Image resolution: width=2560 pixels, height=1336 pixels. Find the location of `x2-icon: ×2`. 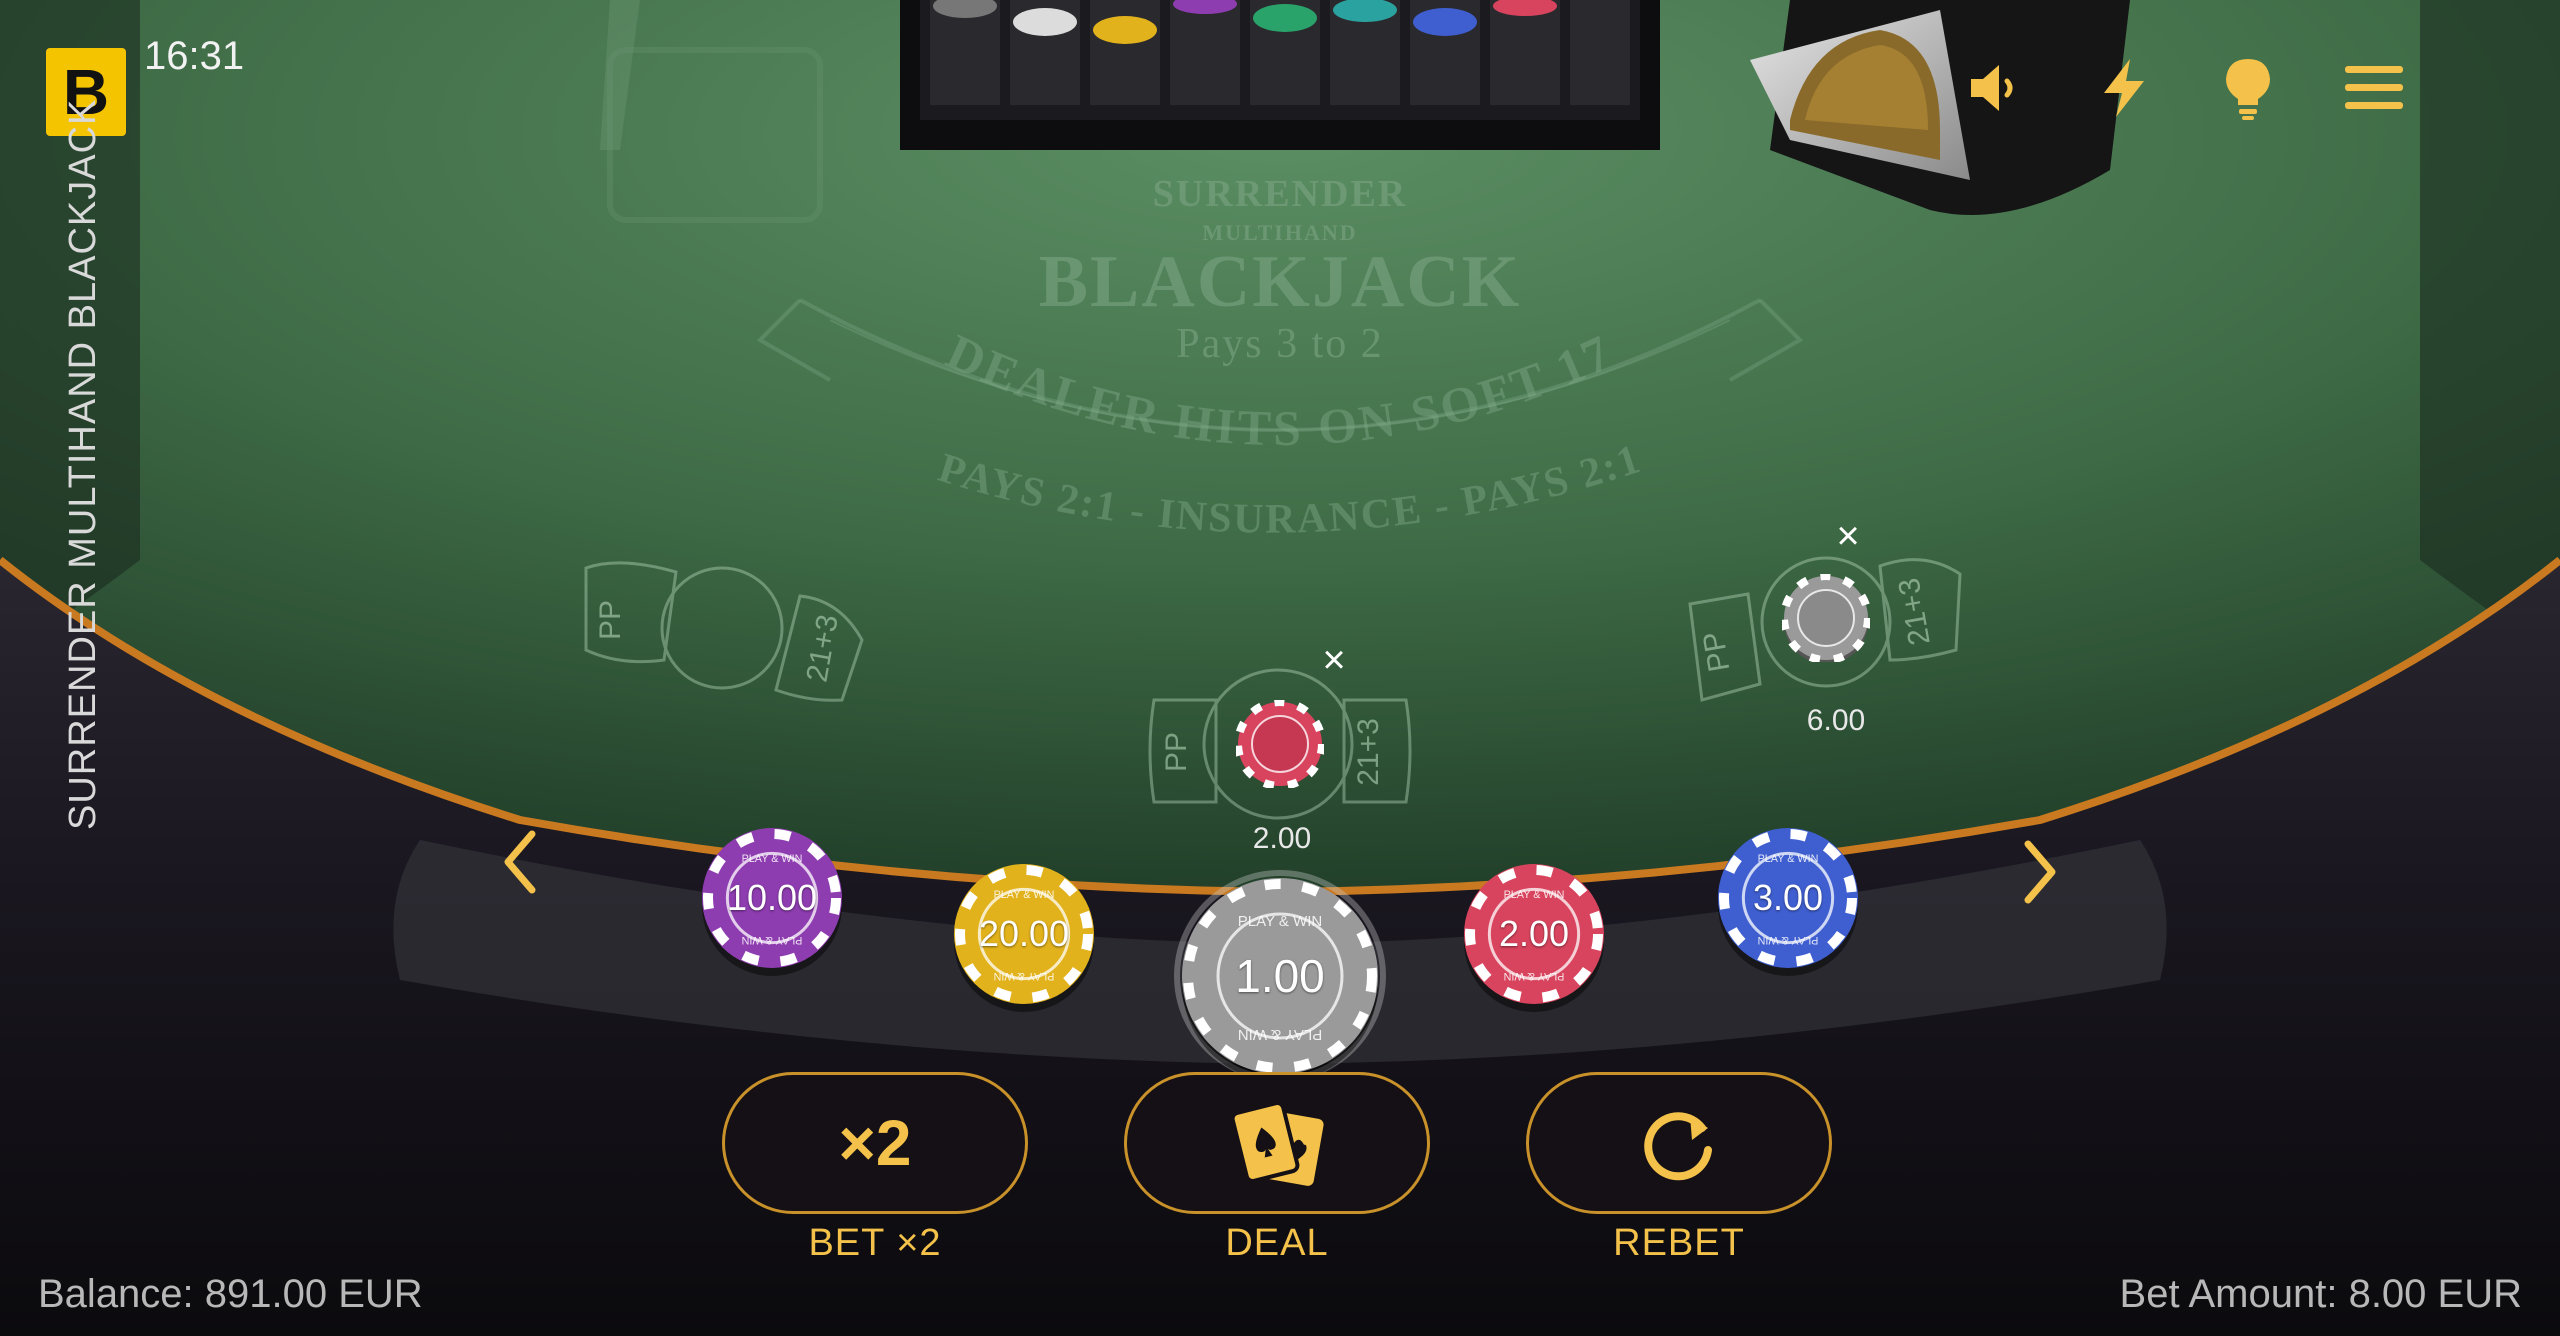

x2-icon: ×2 is located at coordinates (875, 1143).